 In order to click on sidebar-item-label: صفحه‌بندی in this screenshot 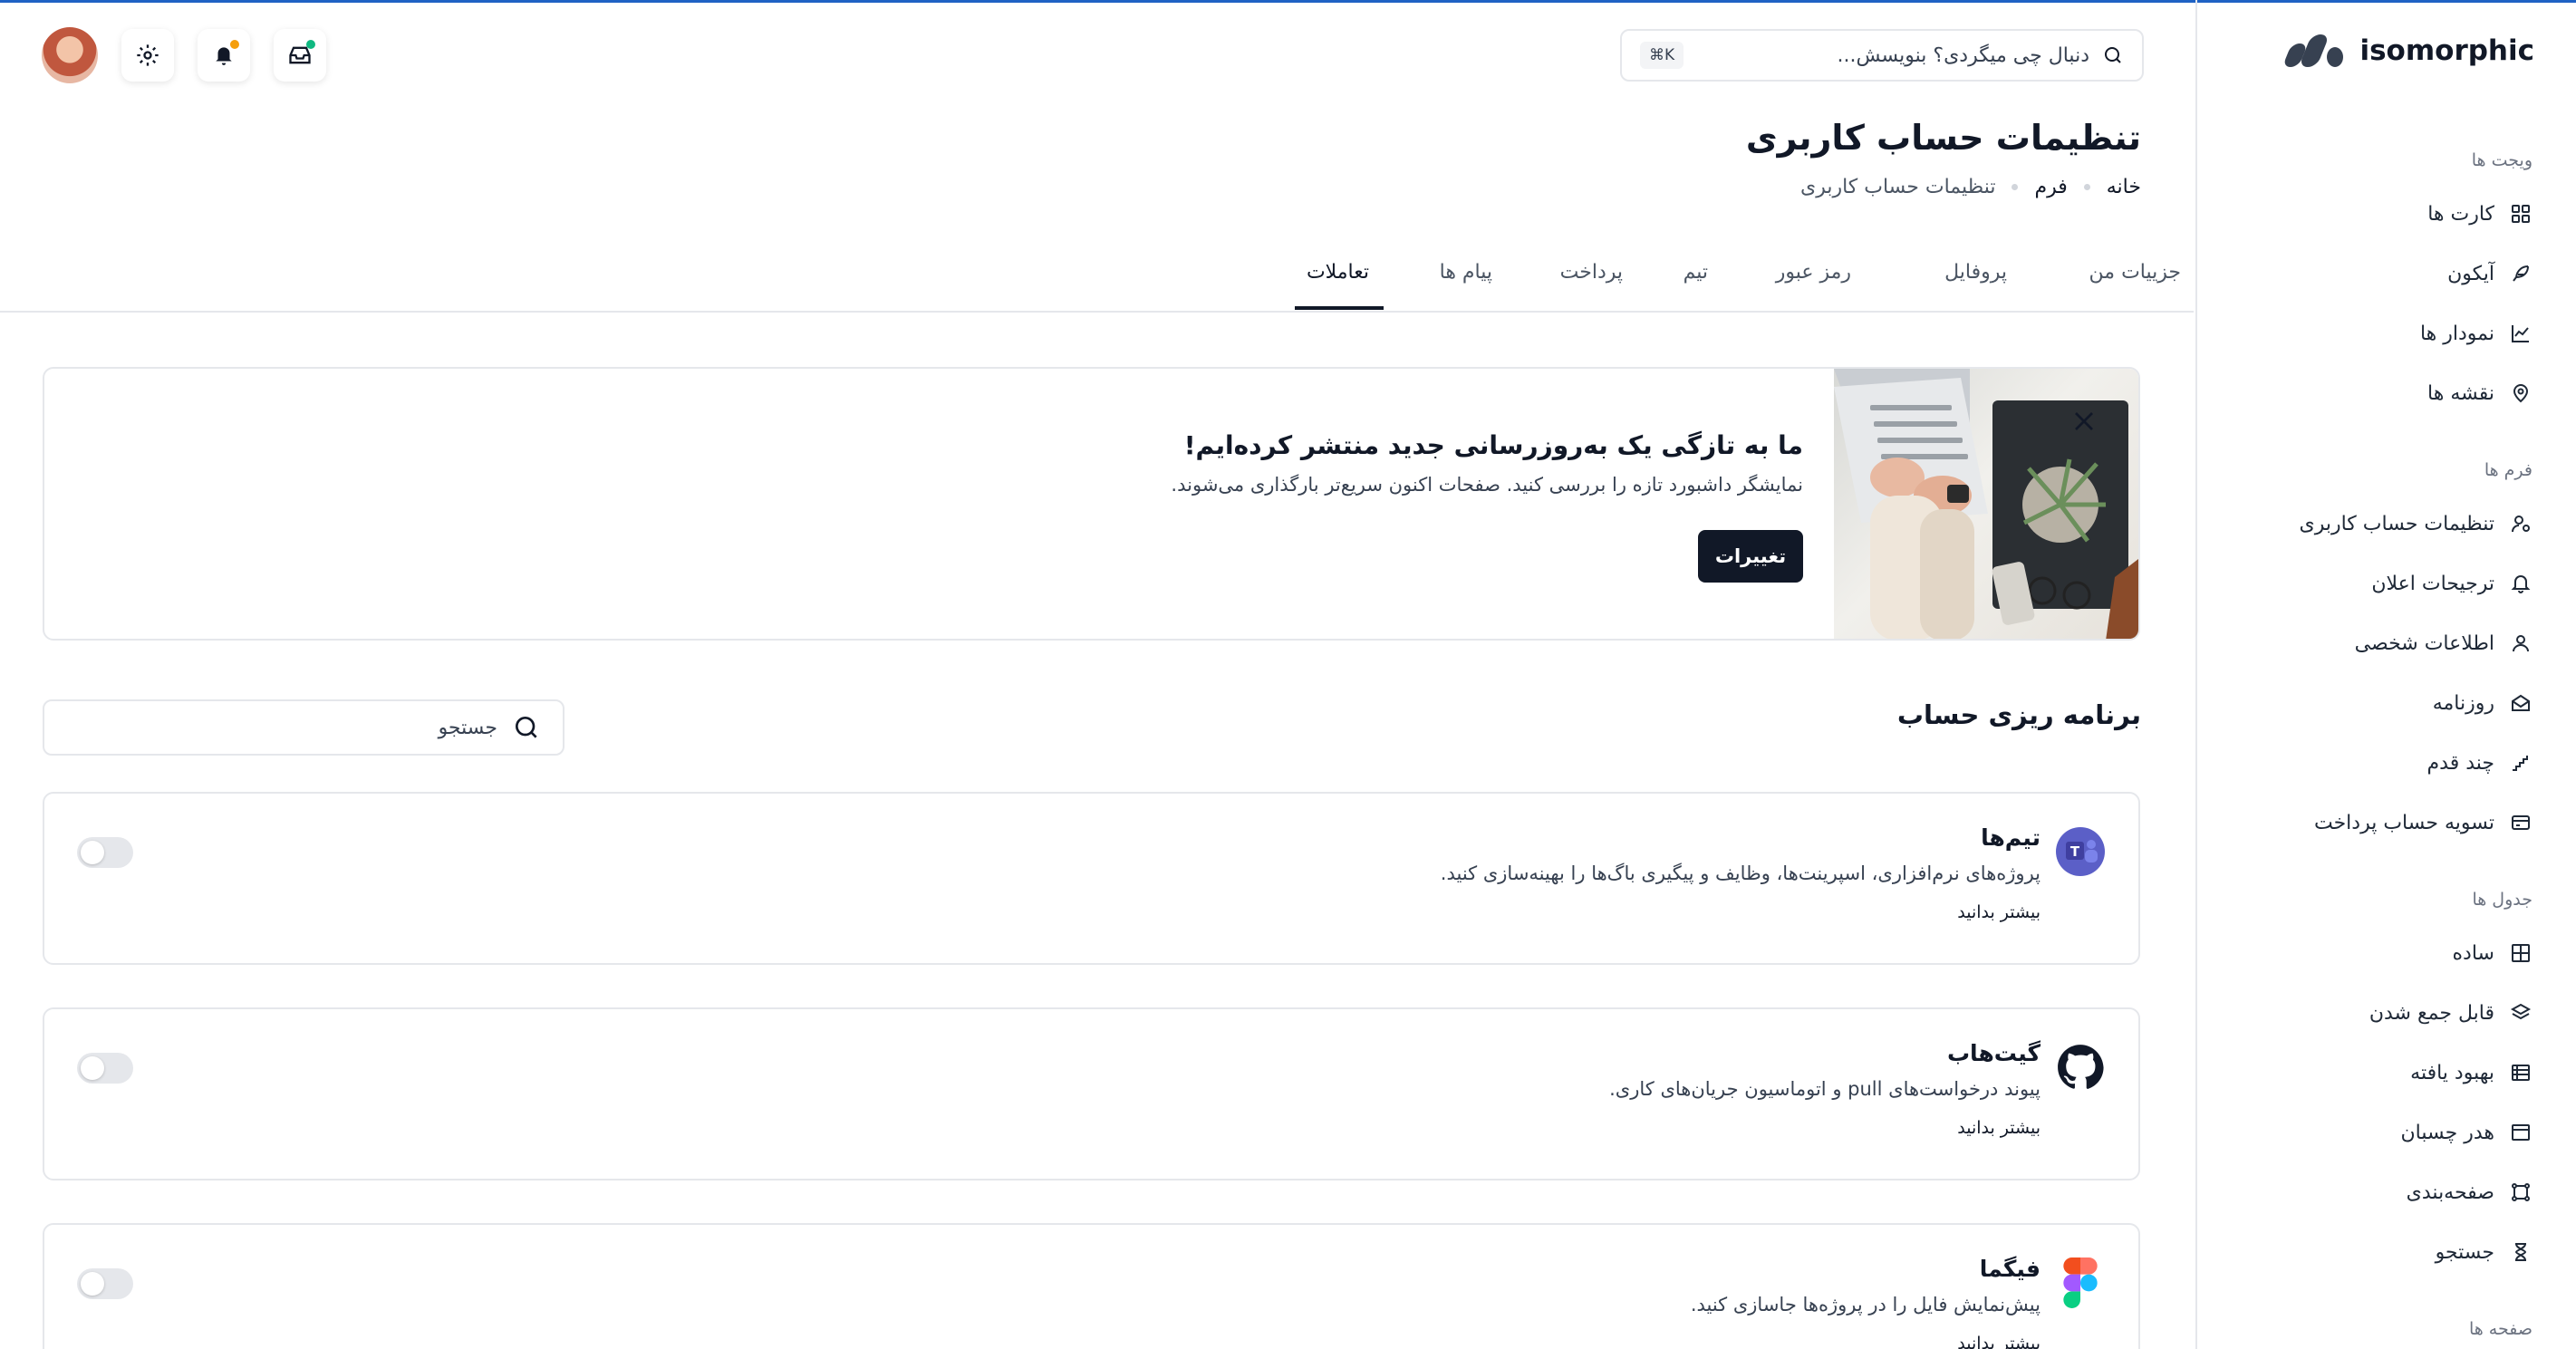, I will do `click(2450, 1192)`.